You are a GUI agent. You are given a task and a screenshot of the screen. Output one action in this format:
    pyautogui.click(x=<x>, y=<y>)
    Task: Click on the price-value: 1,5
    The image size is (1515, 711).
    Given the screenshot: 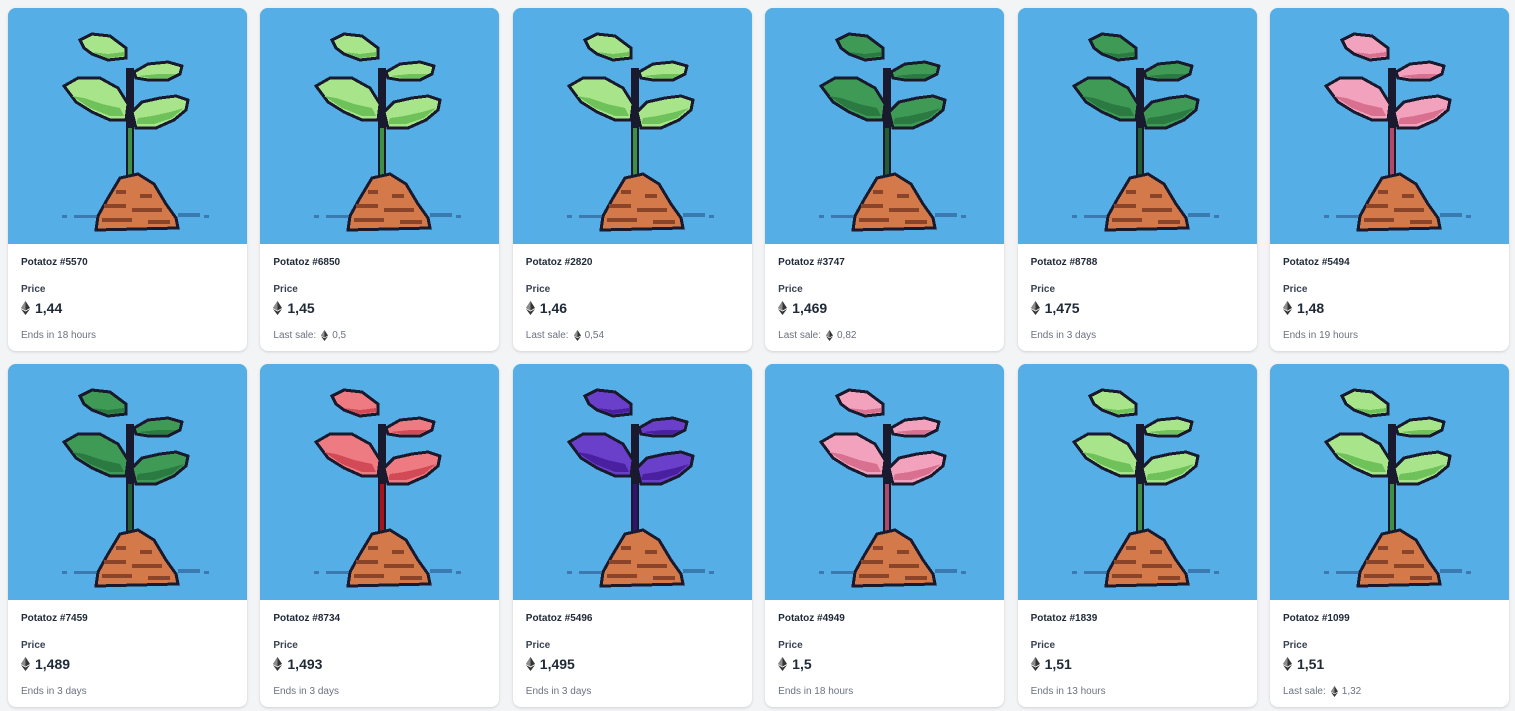 What is the action you would take?
    pyautogui.click(x=802, y=664)
    